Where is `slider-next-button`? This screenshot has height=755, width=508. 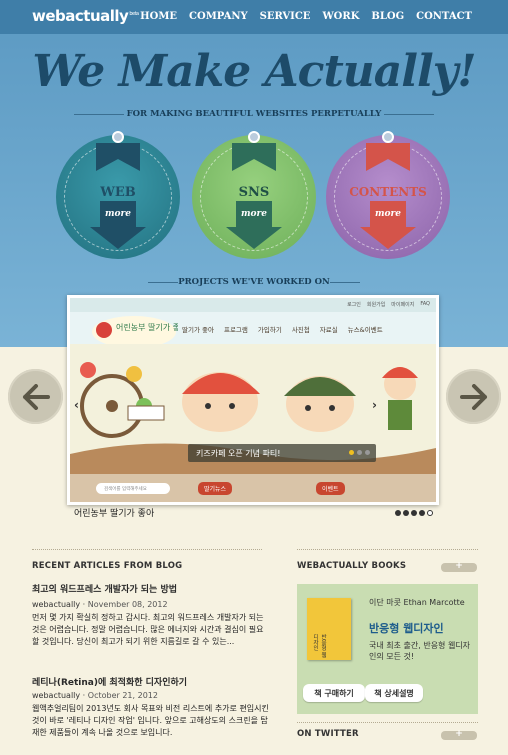 slider-next-button is located at coordinates (473, 396).